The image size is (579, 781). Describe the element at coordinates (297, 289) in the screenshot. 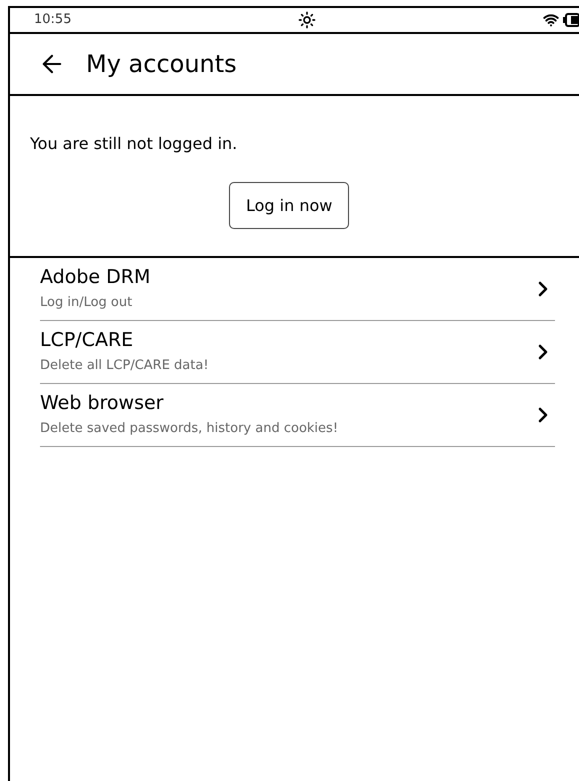

I see `account-item: Adobe DRM Log in/Log out` at that location.